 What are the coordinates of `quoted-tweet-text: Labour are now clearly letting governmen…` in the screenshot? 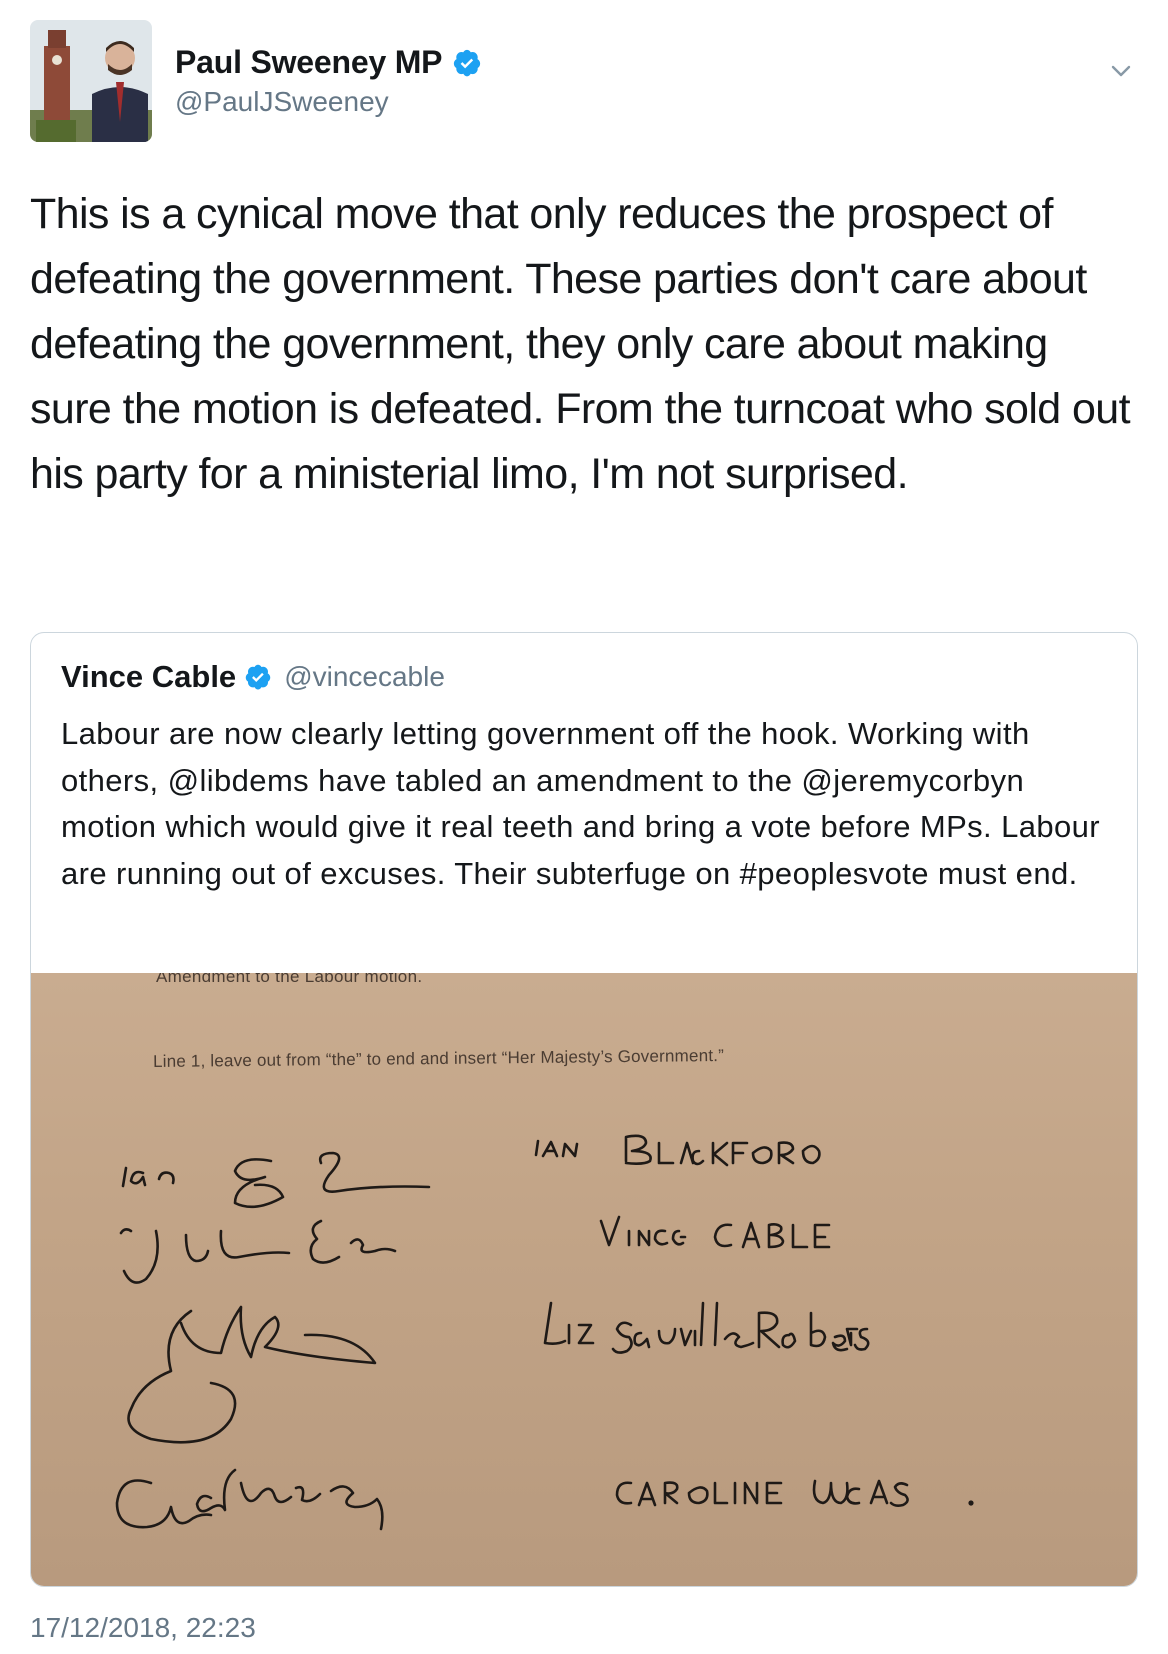 It's located at (581, 803).